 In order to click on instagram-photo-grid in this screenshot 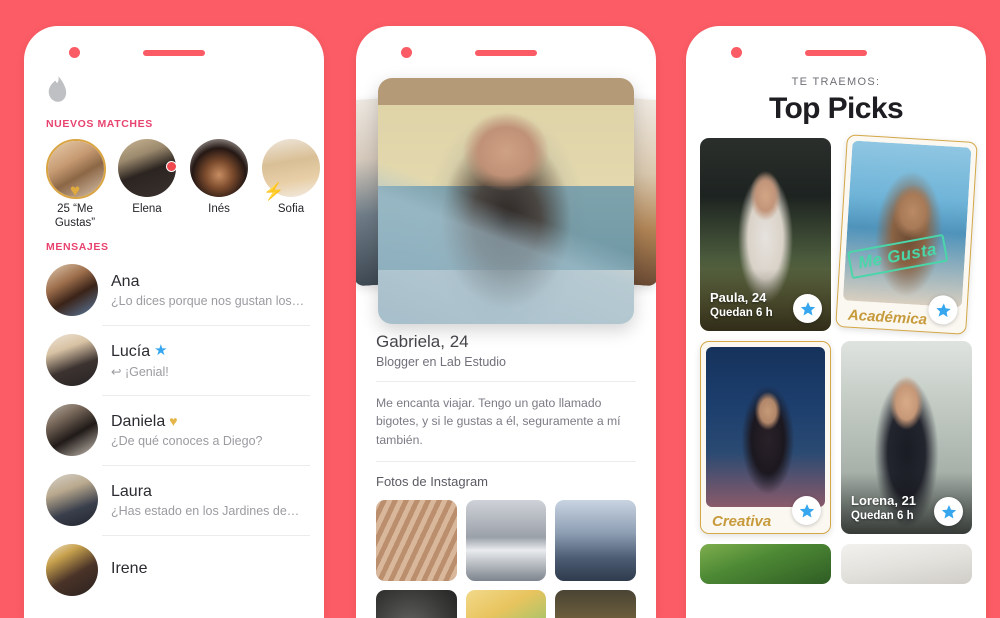, I will do `click(506, 553)`.